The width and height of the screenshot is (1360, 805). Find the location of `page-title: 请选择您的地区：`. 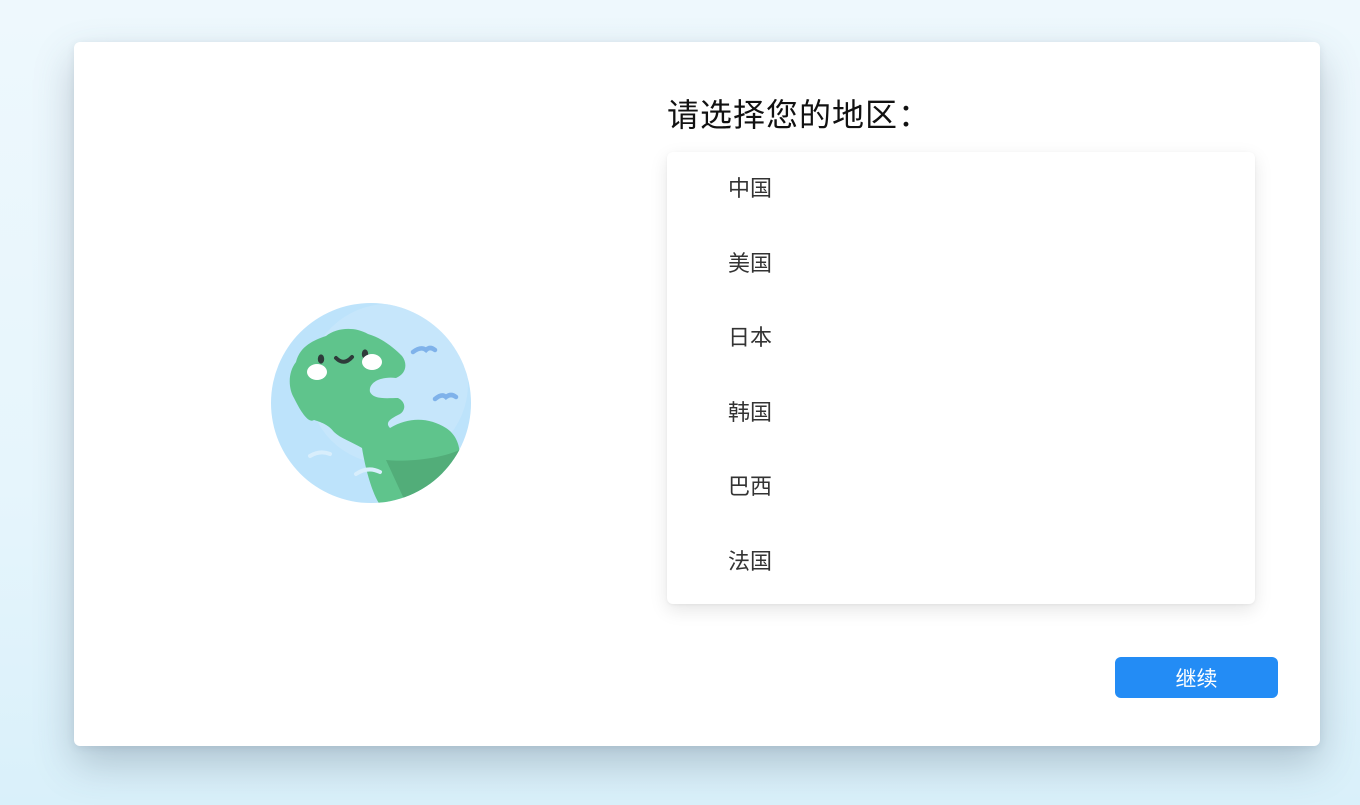

page-title: 请选择您的地区： is located at coordinates (799, 115).